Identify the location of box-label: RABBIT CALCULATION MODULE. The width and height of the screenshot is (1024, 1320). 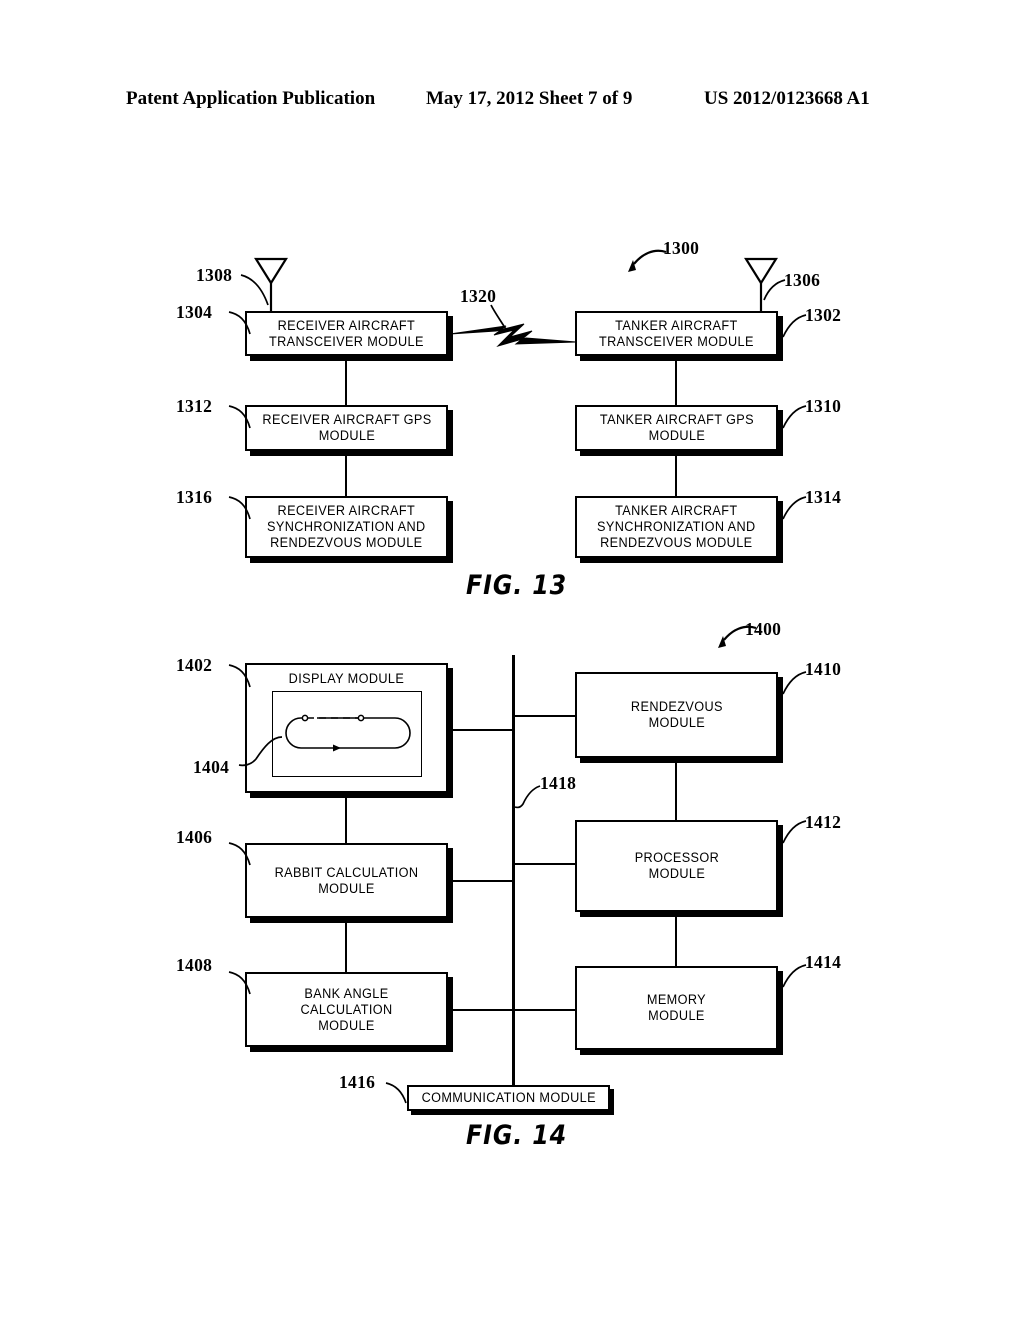
(346, 880).